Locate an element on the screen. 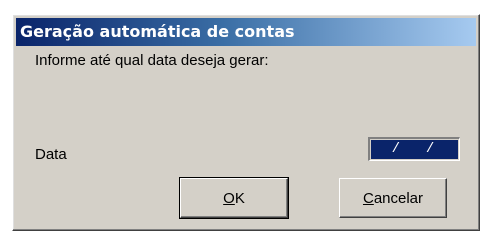  cancel-button: Cancelar is located at coordinates (393, 198).